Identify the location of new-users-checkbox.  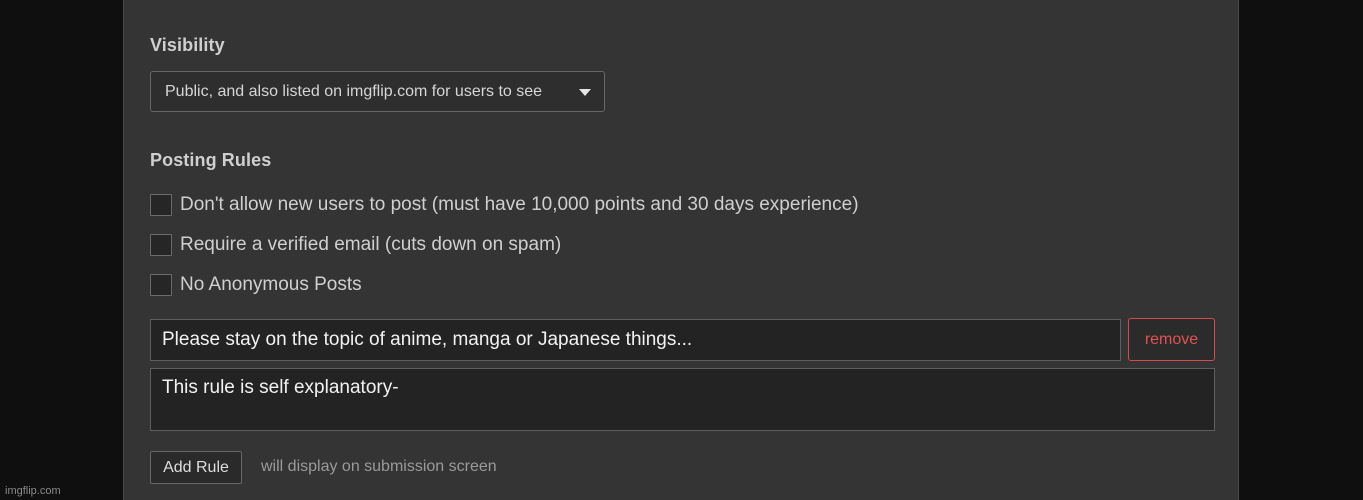
(161, 205).